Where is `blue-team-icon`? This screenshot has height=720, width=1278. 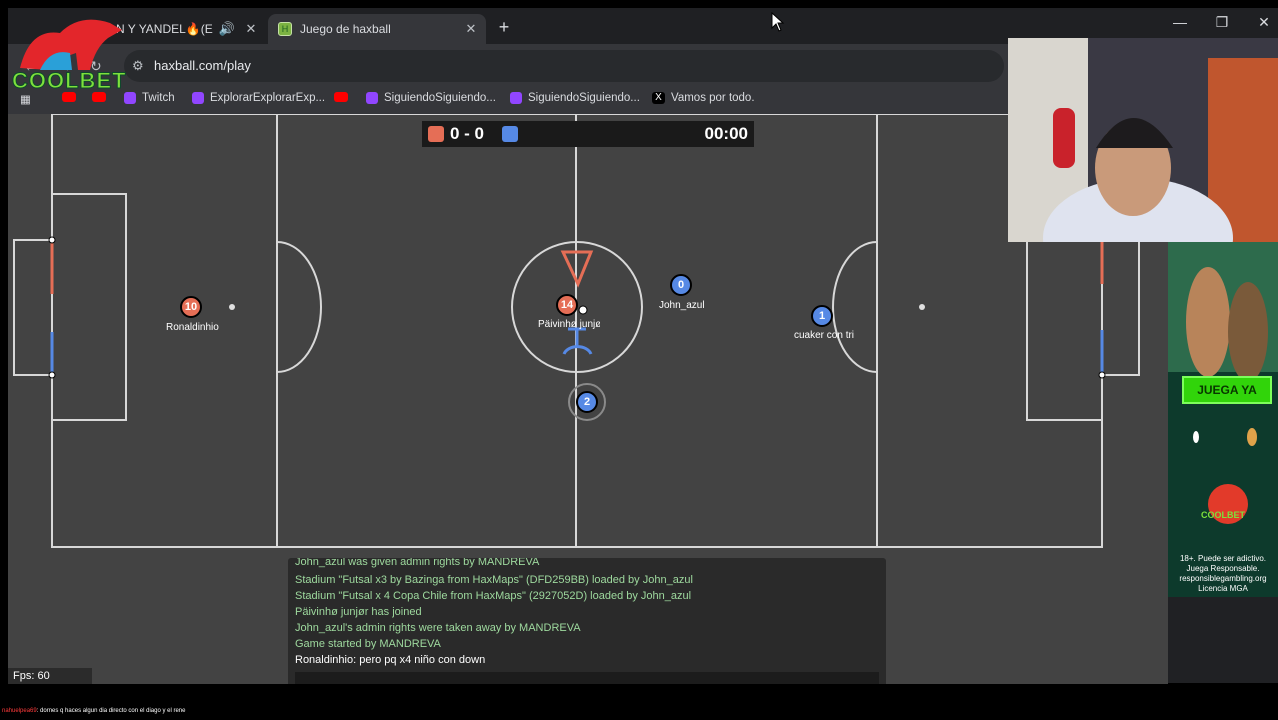 blue-team-icon is located at coordinates (510, 134).